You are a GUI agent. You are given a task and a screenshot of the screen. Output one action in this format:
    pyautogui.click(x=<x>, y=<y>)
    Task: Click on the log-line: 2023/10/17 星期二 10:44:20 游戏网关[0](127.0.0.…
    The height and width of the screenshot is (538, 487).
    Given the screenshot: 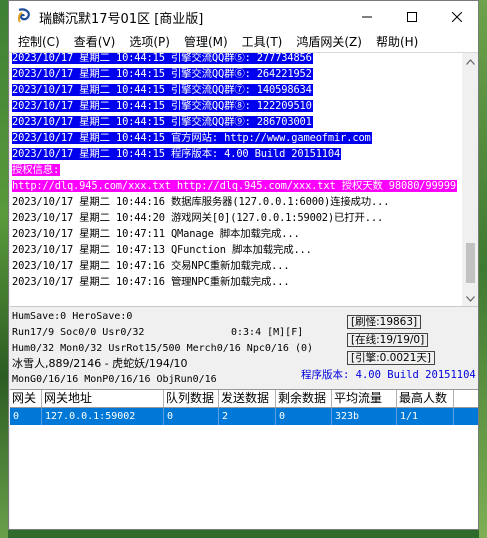 What is the action you would take?
    pyautogui.click(x=237, y=218)
    